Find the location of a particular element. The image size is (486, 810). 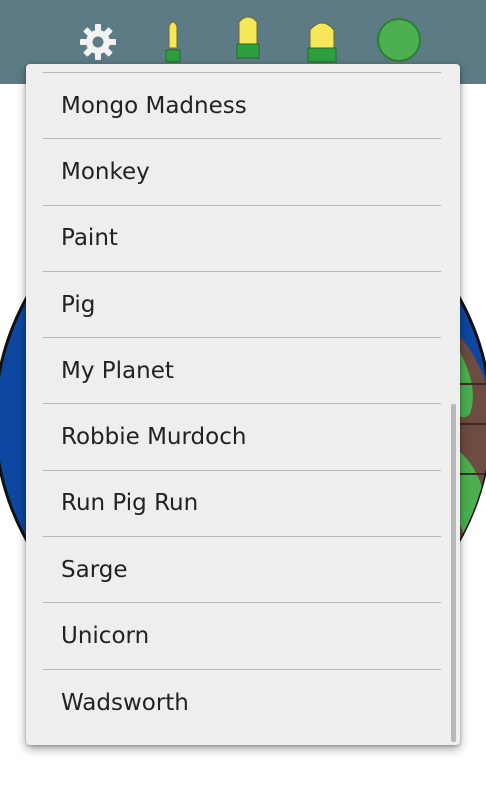

menu-item-label: Wadsworth is located at coordinates (125, 702).